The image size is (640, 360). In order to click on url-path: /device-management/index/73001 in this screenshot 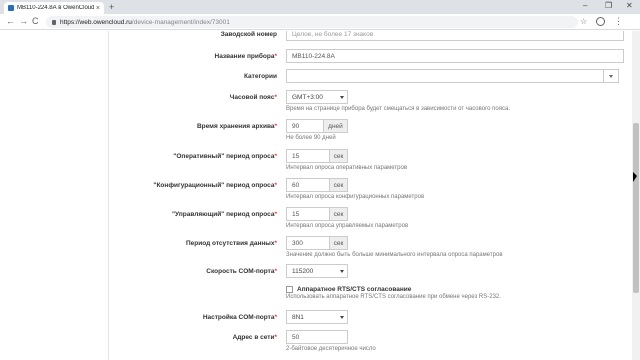, I will do `click(180, 22)`.